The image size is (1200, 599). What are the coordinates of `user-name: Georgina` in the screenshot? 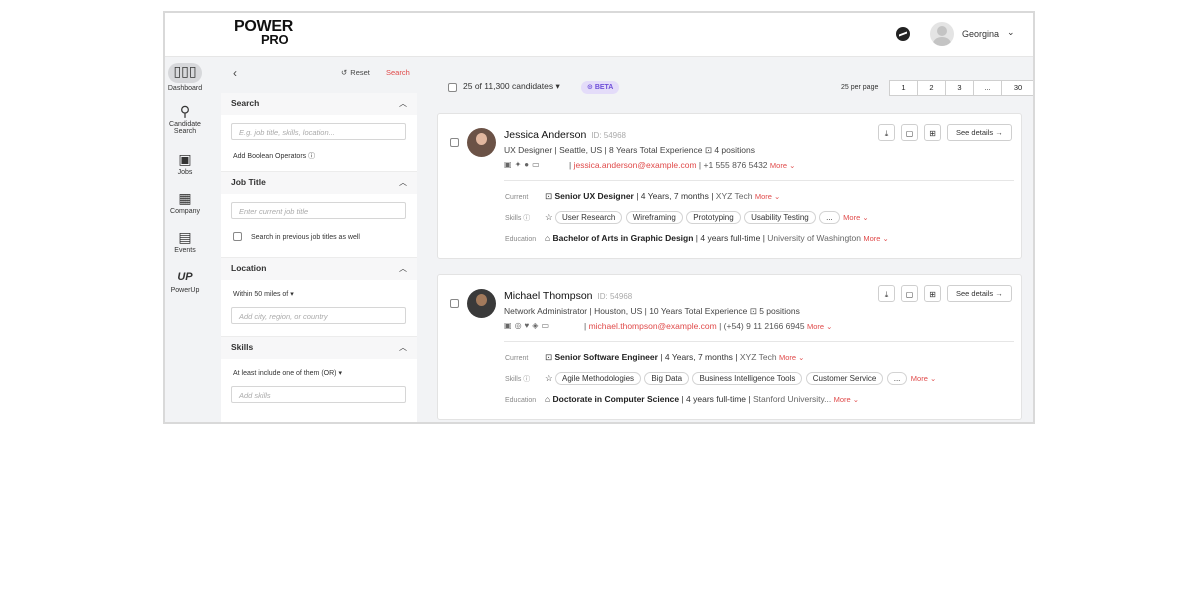 It's located at (980, 34).